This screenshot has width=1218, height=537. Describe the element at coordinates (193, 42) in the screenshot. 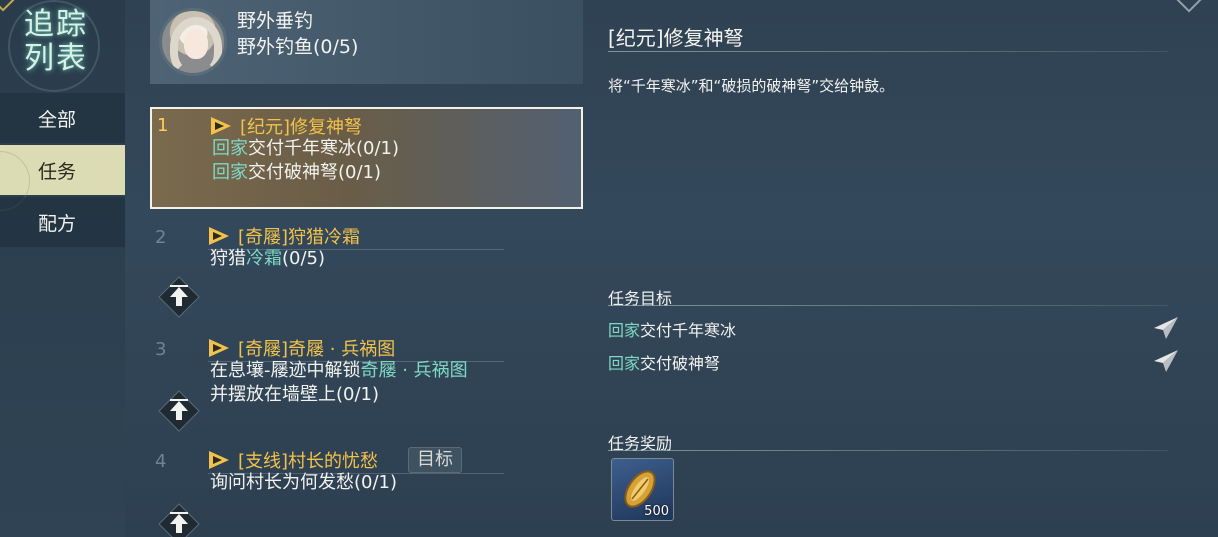

I see `npc-avatar` at that location.